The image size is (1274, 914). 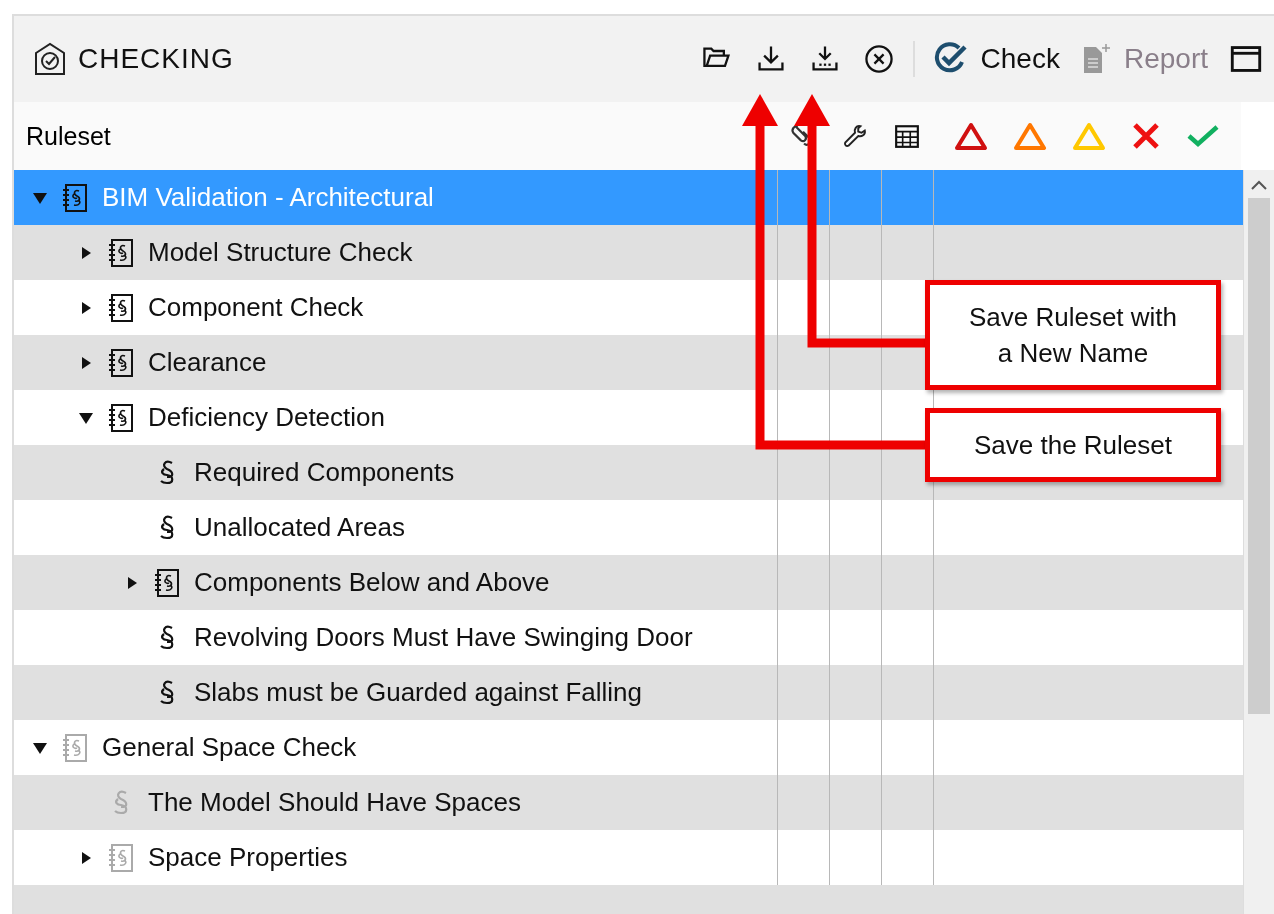 I want to click on scroll-up-icon, so click(x=1259, y=185).